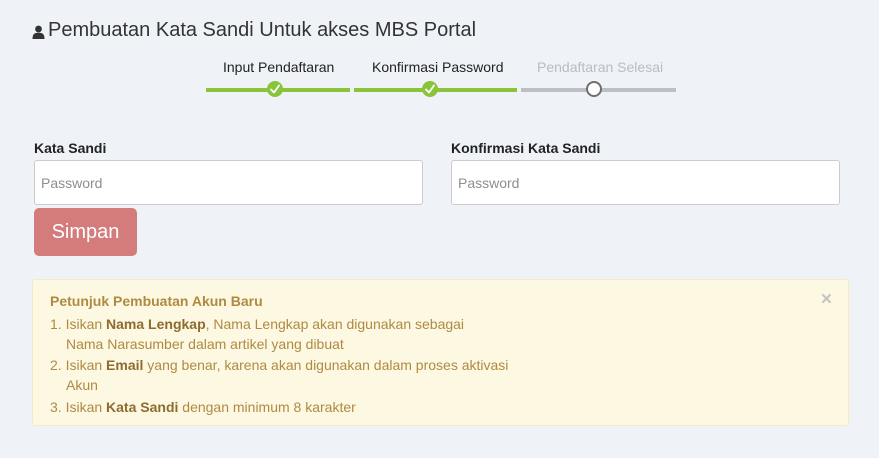  I want to click on instruction-item-3-suffix: dengan minimum 8 karakter, so click(267, 407).